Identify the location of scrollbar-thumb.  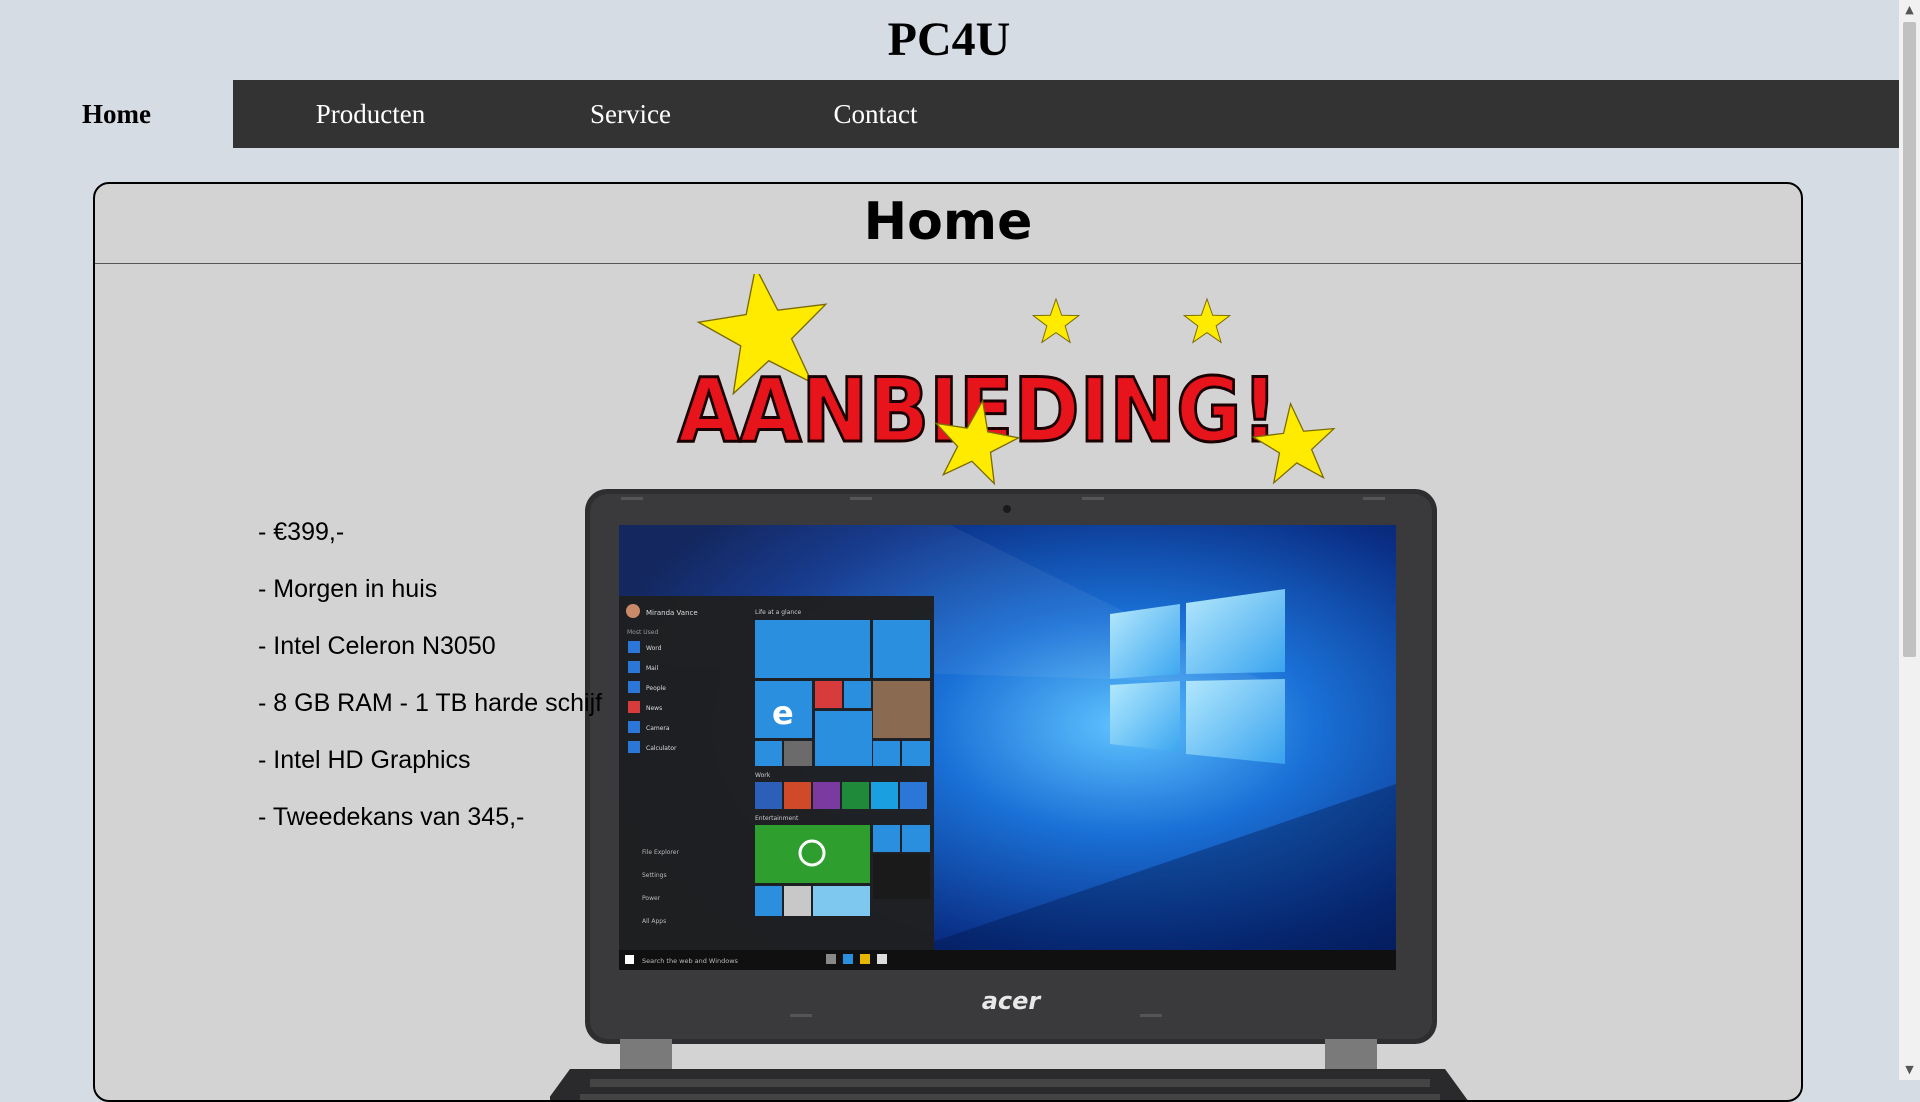
(1909, 339).